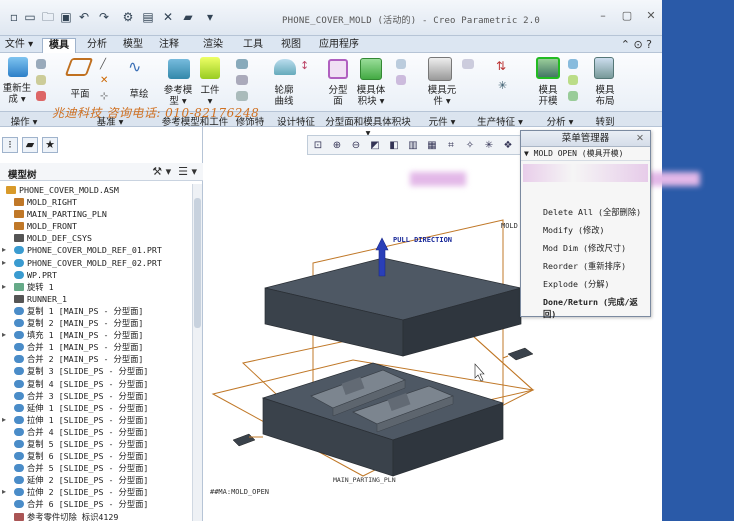 The height and width of the screenshot is (521, 734). What do you see at coordinates (96, 190) in the screenshot?
I see `tree-item: PHONE_COVER_MOLD.ASM` at bounding box center [96, 190].